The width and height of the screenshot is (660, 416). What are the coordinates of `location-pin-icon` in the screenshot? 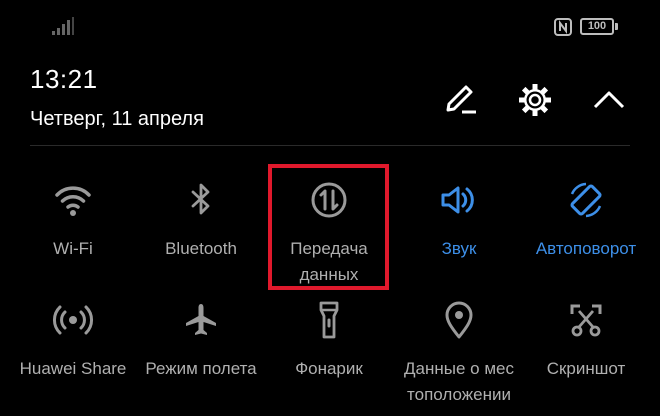 It's located at (459, 320).